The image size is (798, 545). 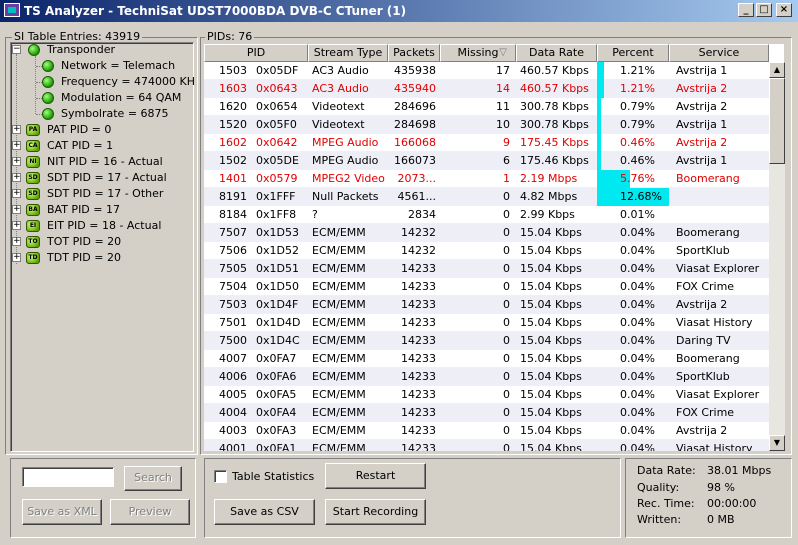 What do you see at coordinates (220, 476) in the screenshot?
I see `table-statistics-checkbox` at bounding box center [220, 476].